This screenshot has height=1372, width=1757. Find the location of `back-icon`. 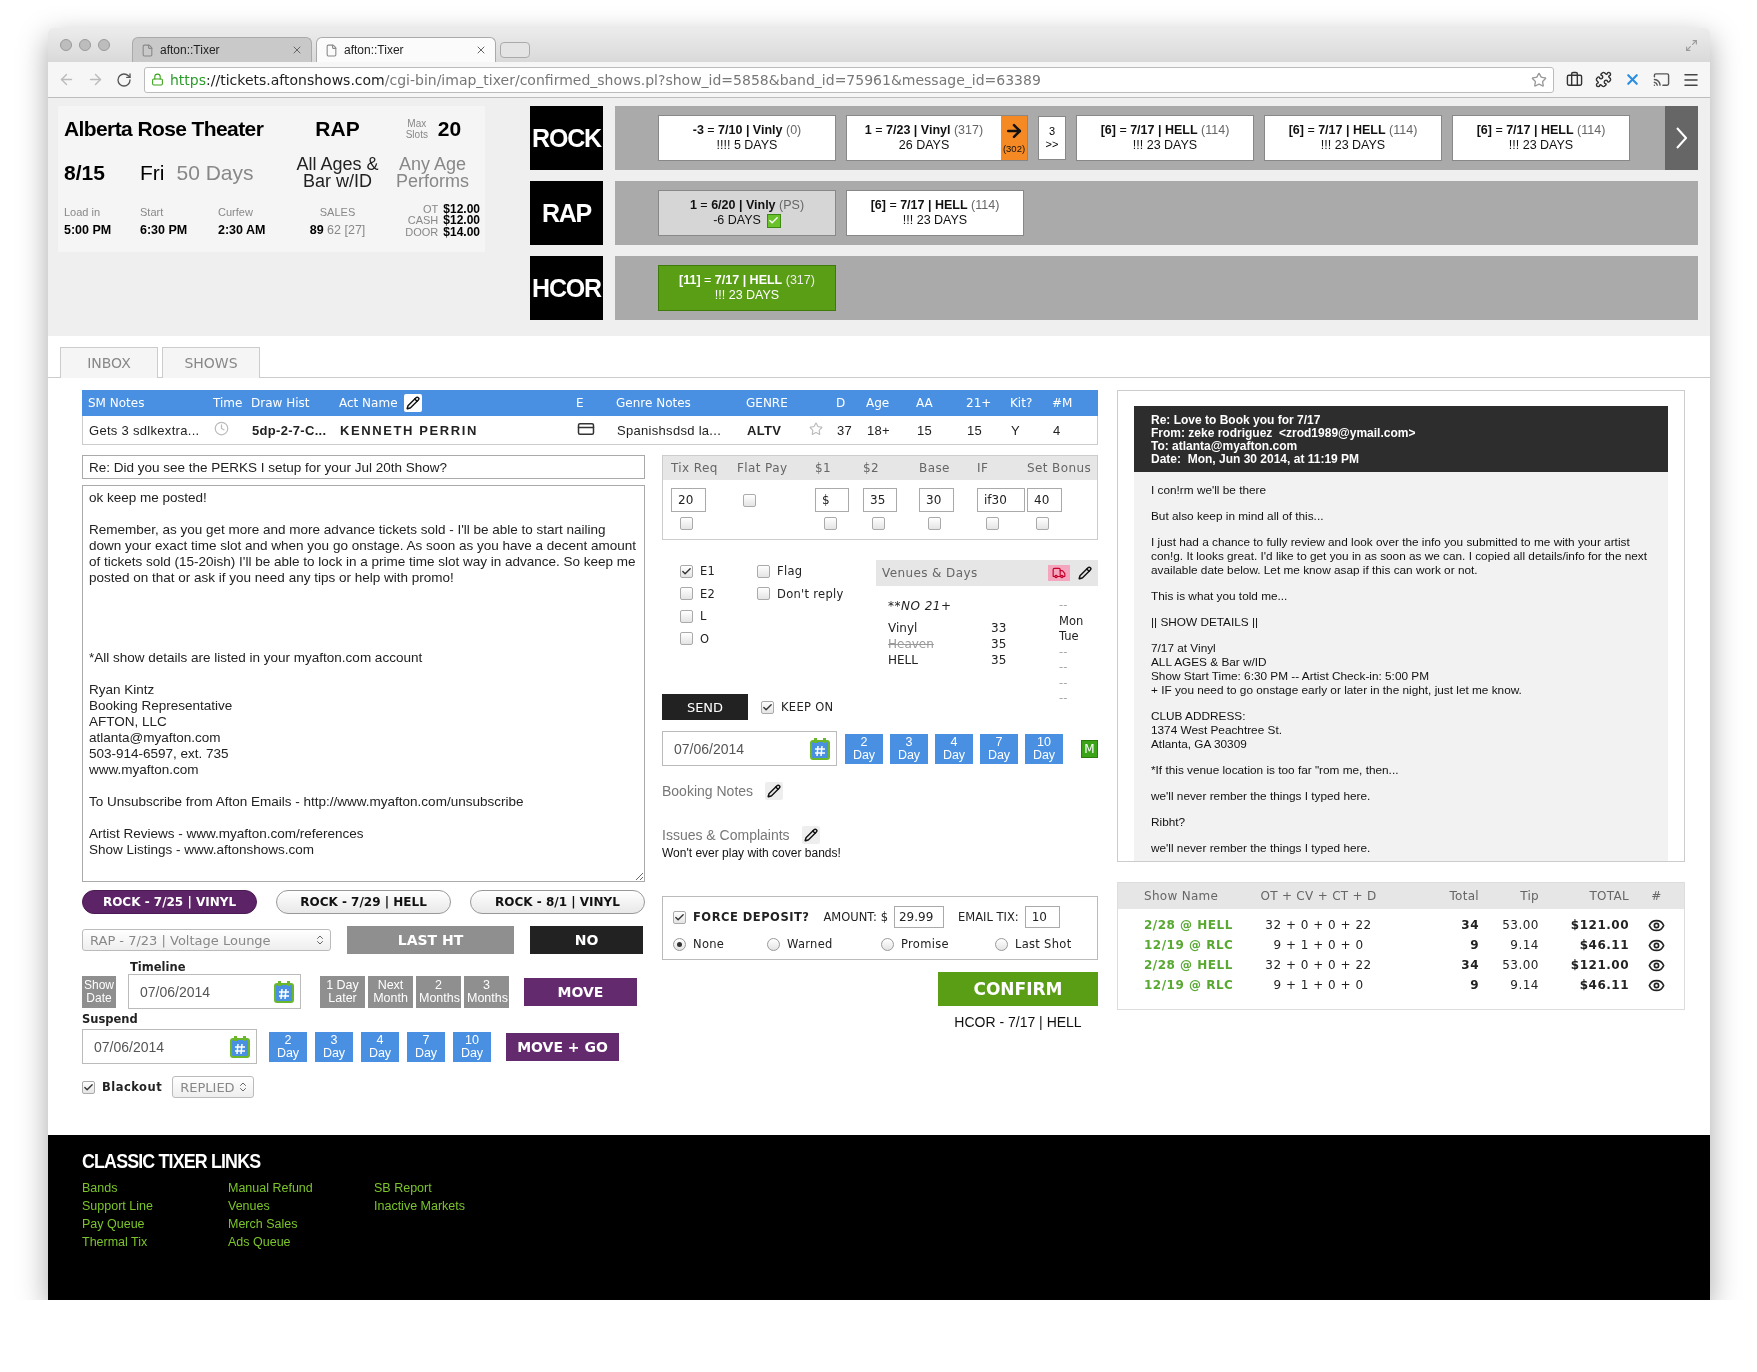

back-icon is located at coordinates (66, 79).